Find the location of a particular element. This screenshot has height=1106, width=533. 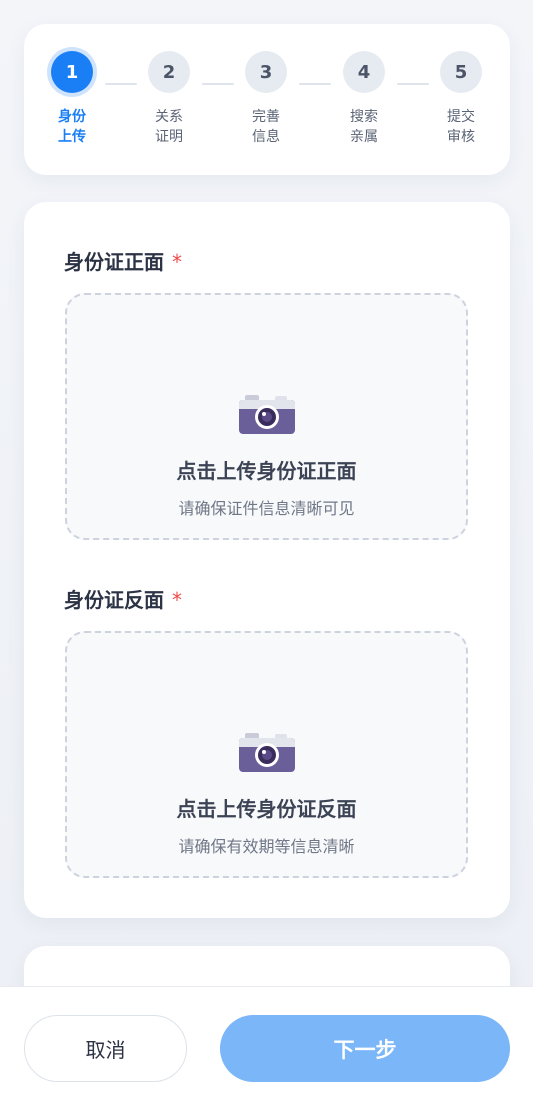

step-1: 1 身份上传 is located at coordinates (72, 99).